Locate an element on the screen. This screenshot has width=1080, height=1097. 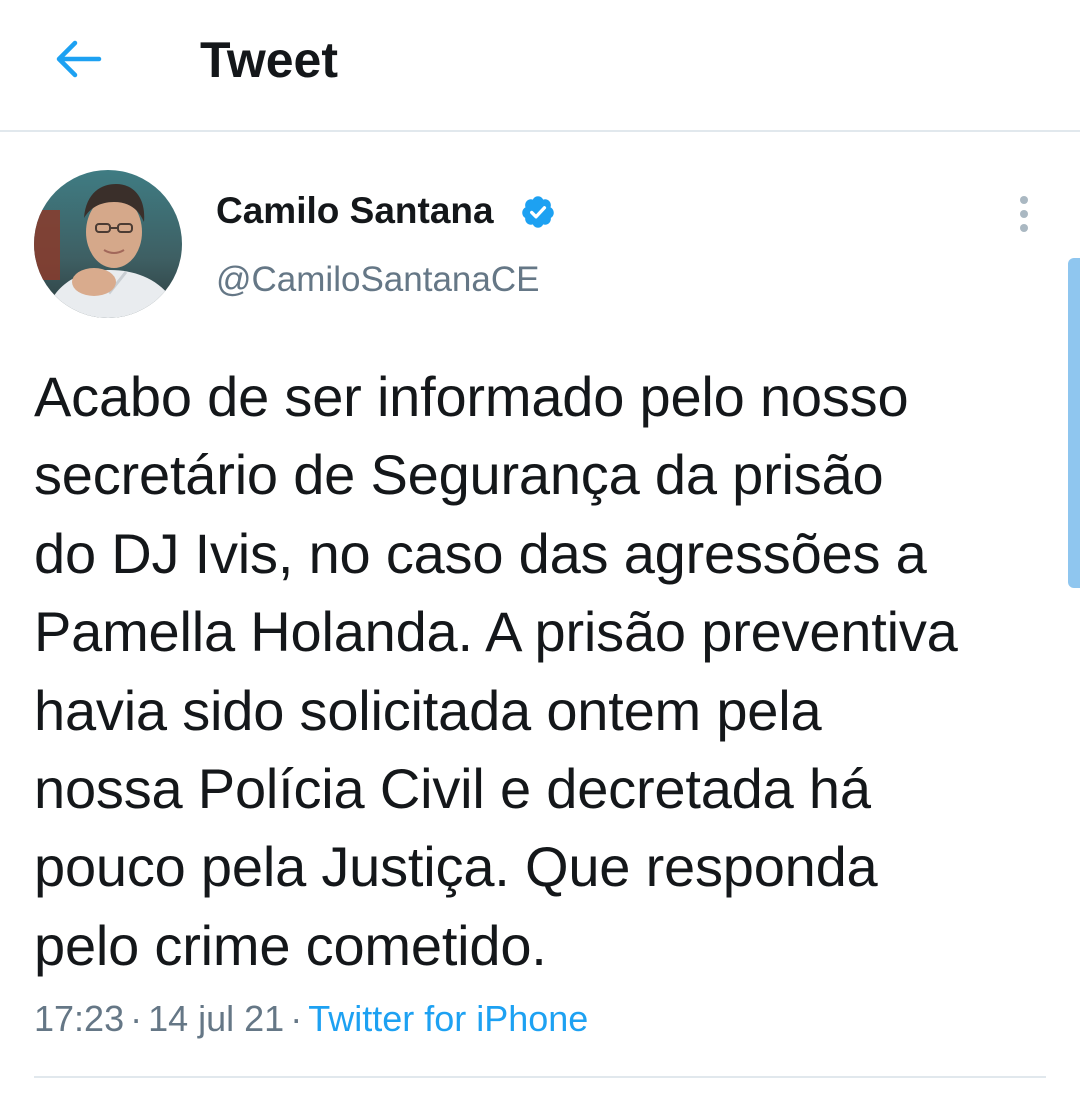
arrow-left-icon is located at coordinates (79, 59).